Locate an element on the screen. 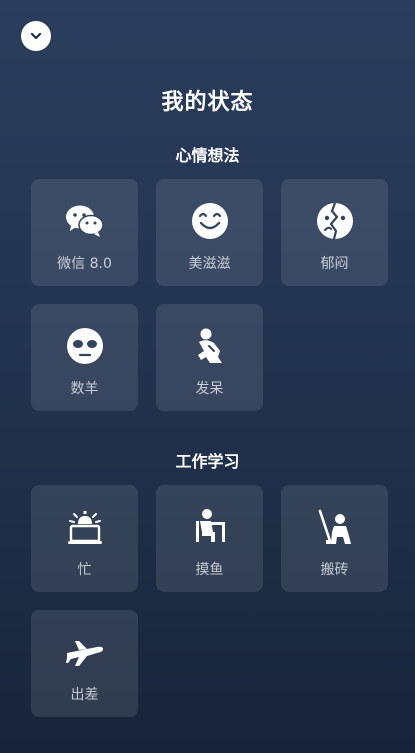 This screenshot has width=415, height=753. status-tile-grinding: 搬砖 is located at coordinates (334, 538).